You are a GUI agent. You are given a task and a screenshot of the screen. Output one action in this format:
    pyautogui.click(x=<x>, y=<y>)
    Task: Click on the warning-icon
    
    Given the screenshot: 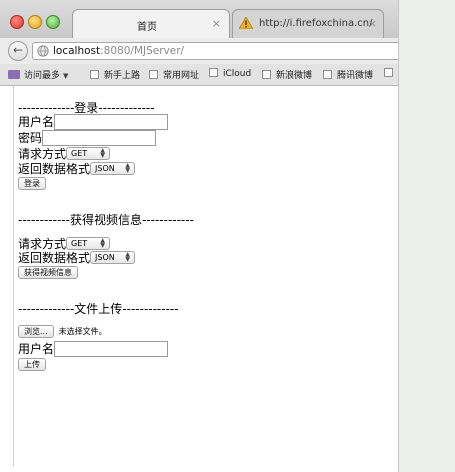 What is the action you would take?
    pyautogui.click(x=246, y=23)
    